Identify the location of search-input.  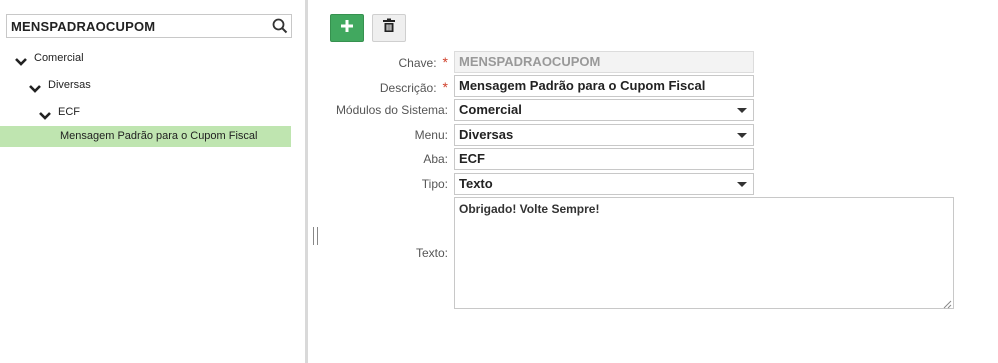
(137, 26).